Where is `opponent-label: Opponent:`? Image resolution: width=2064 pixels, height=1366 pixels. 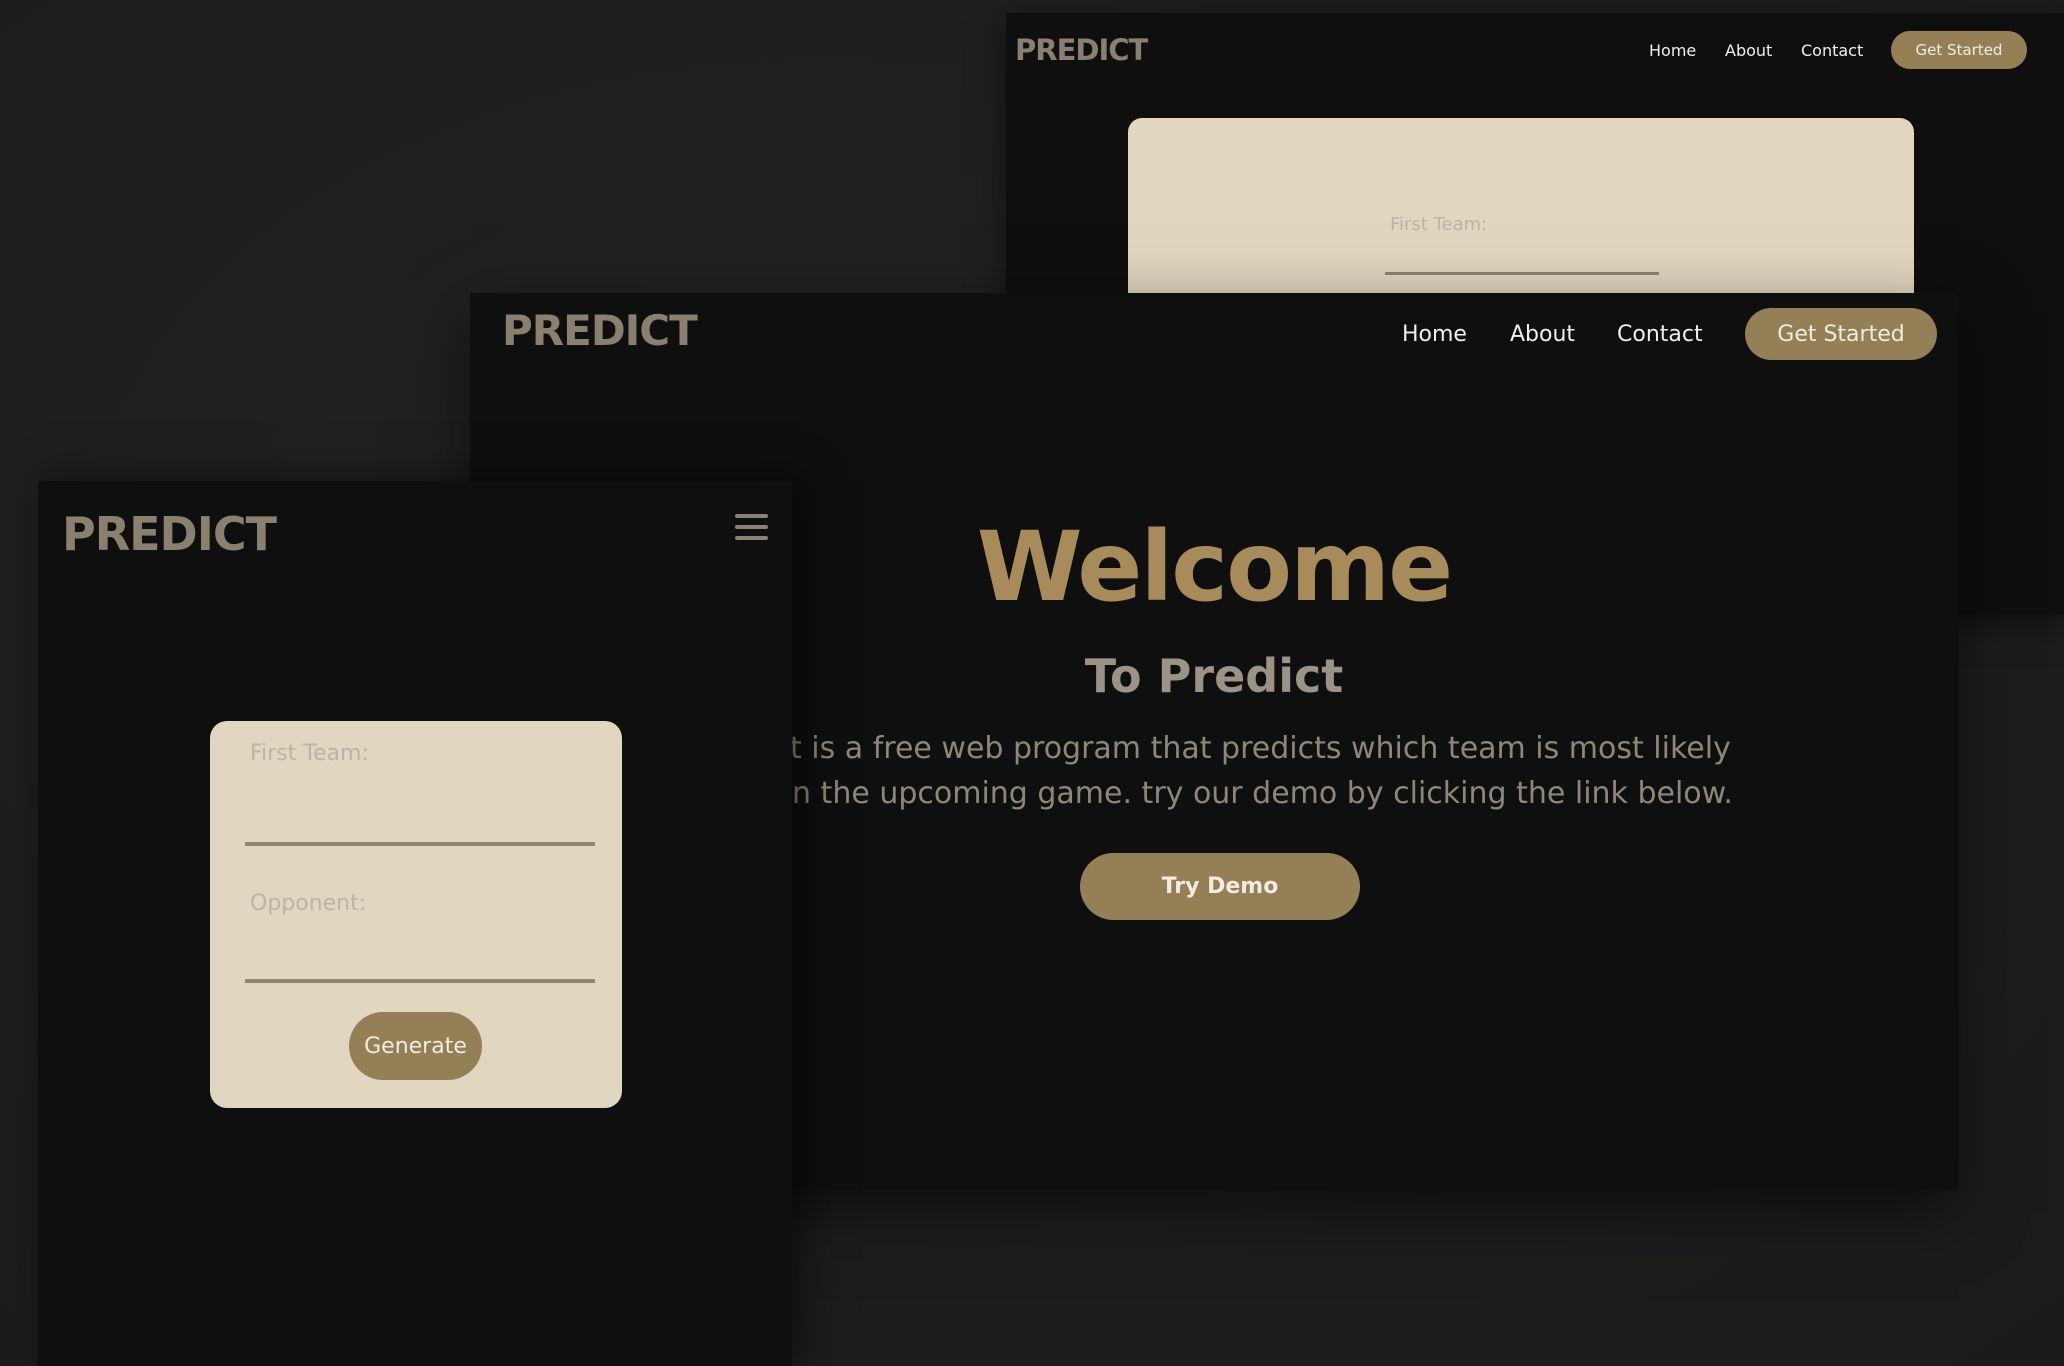 opponent-label: Opponent: is located at coordinates (308, 903).